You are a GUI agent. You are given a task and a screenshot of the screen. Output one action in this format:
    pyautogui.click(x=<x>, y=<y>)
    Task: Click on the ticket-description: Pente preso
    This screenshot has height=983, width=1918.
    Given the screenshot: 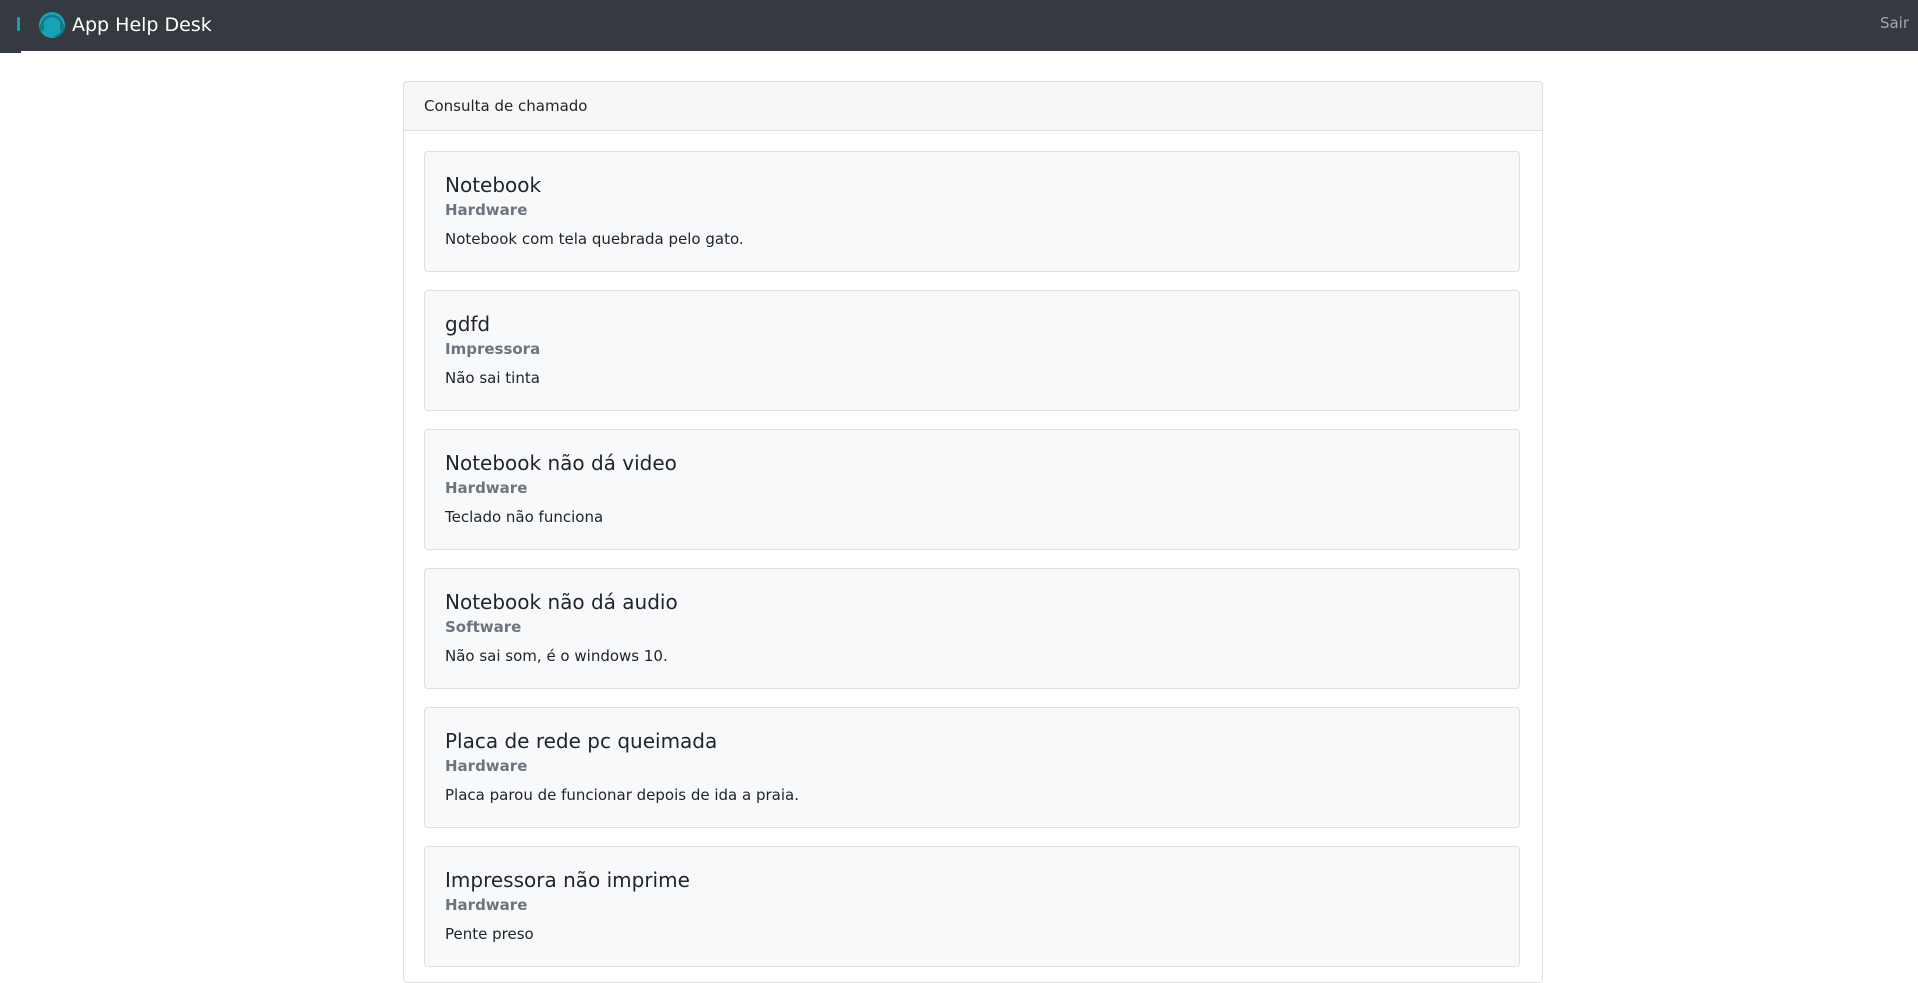 What is the action you would take?
    pyautogui.click(x=489, y=934)
    